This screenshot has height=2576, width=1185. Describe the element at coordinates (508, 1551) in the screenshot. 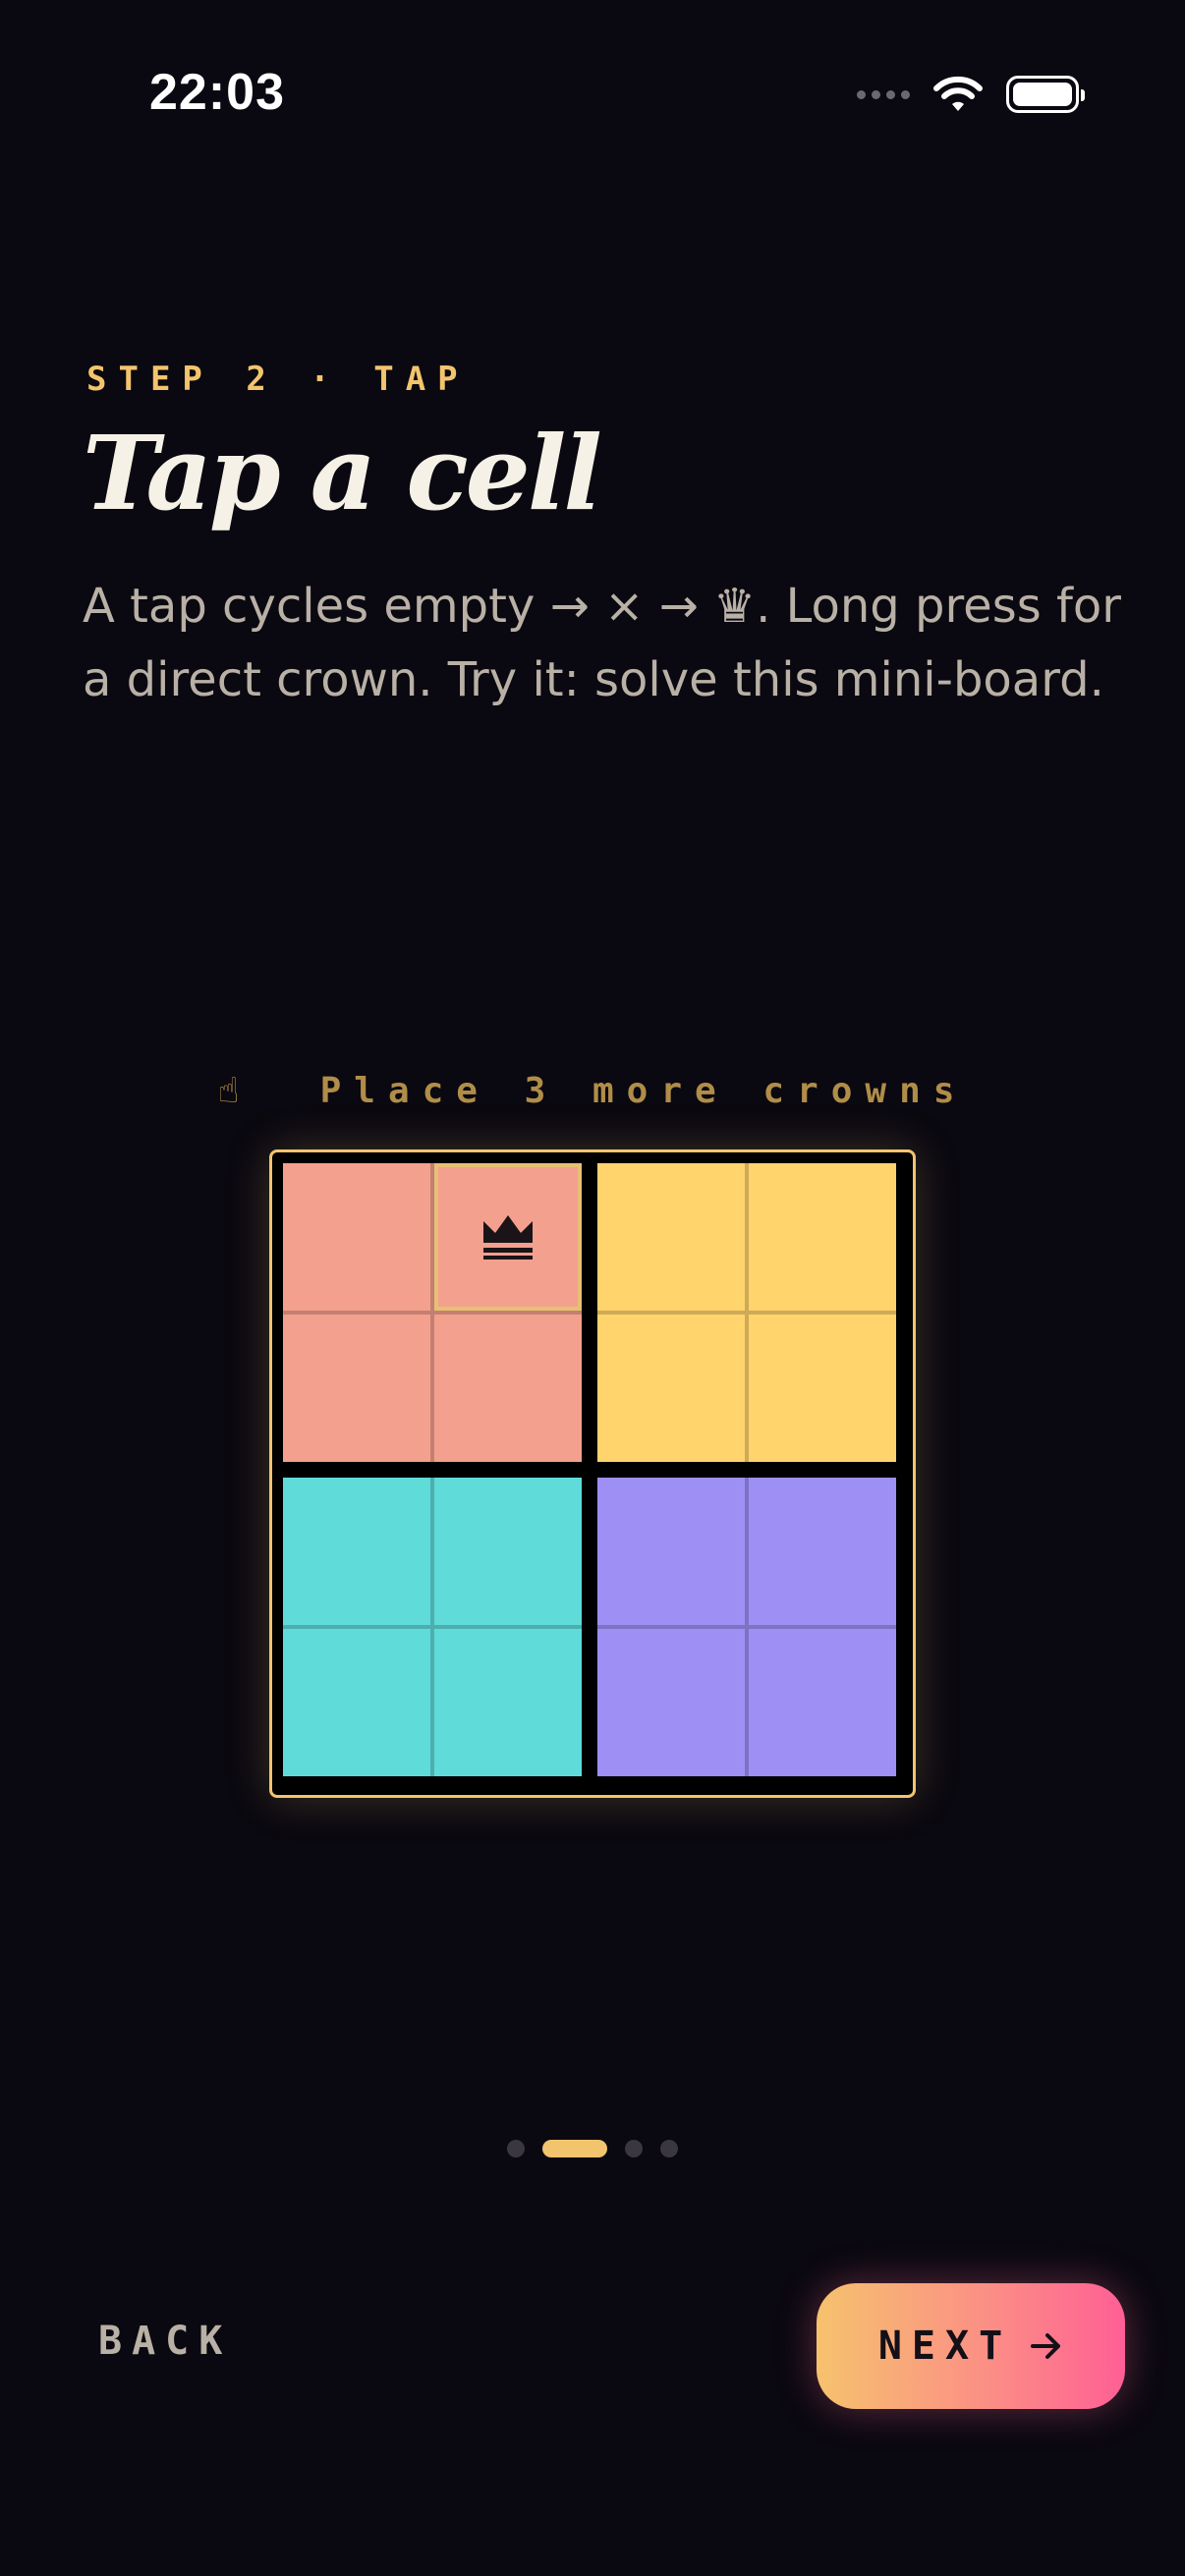

I see `board-cell-r3c2` at that location.